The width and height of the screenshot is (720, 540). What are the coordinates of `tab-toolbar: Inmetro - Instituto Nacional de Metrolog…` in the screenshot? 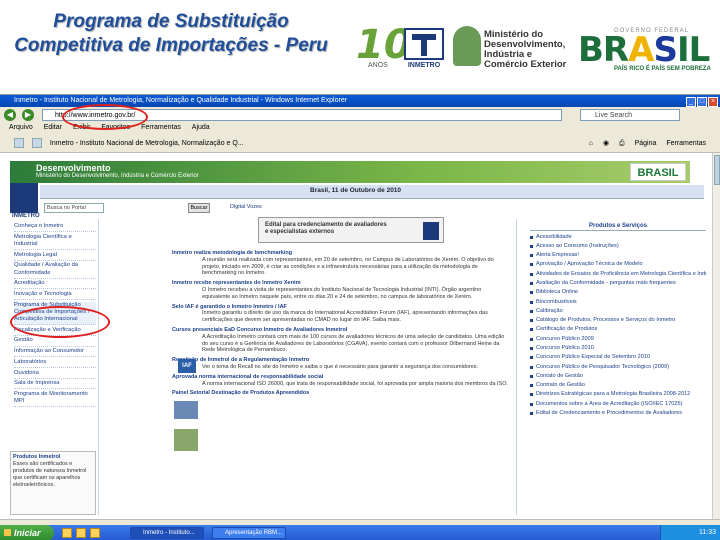 It's located at (360, 143).